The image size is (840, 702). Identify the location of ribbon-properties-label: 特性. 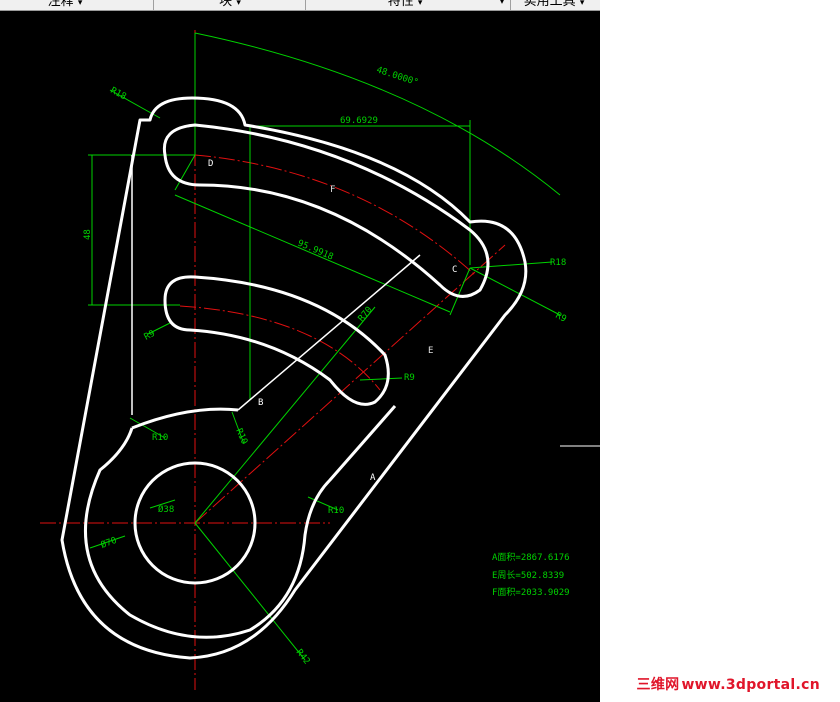
(400, 4).